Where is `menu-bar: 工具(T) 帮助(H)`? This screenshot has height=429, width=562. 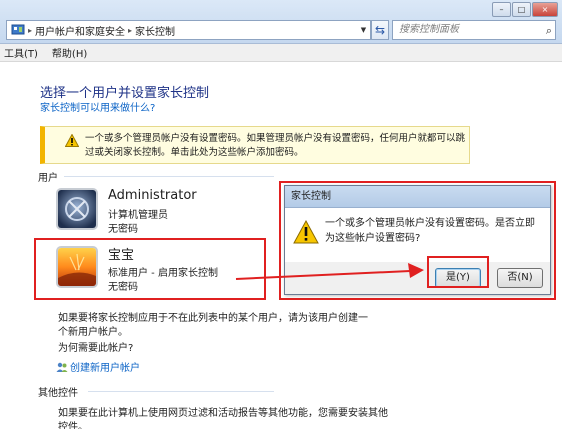 menu-bar: 工具(T) 帮助(H) is located at coordinates (281, 53).